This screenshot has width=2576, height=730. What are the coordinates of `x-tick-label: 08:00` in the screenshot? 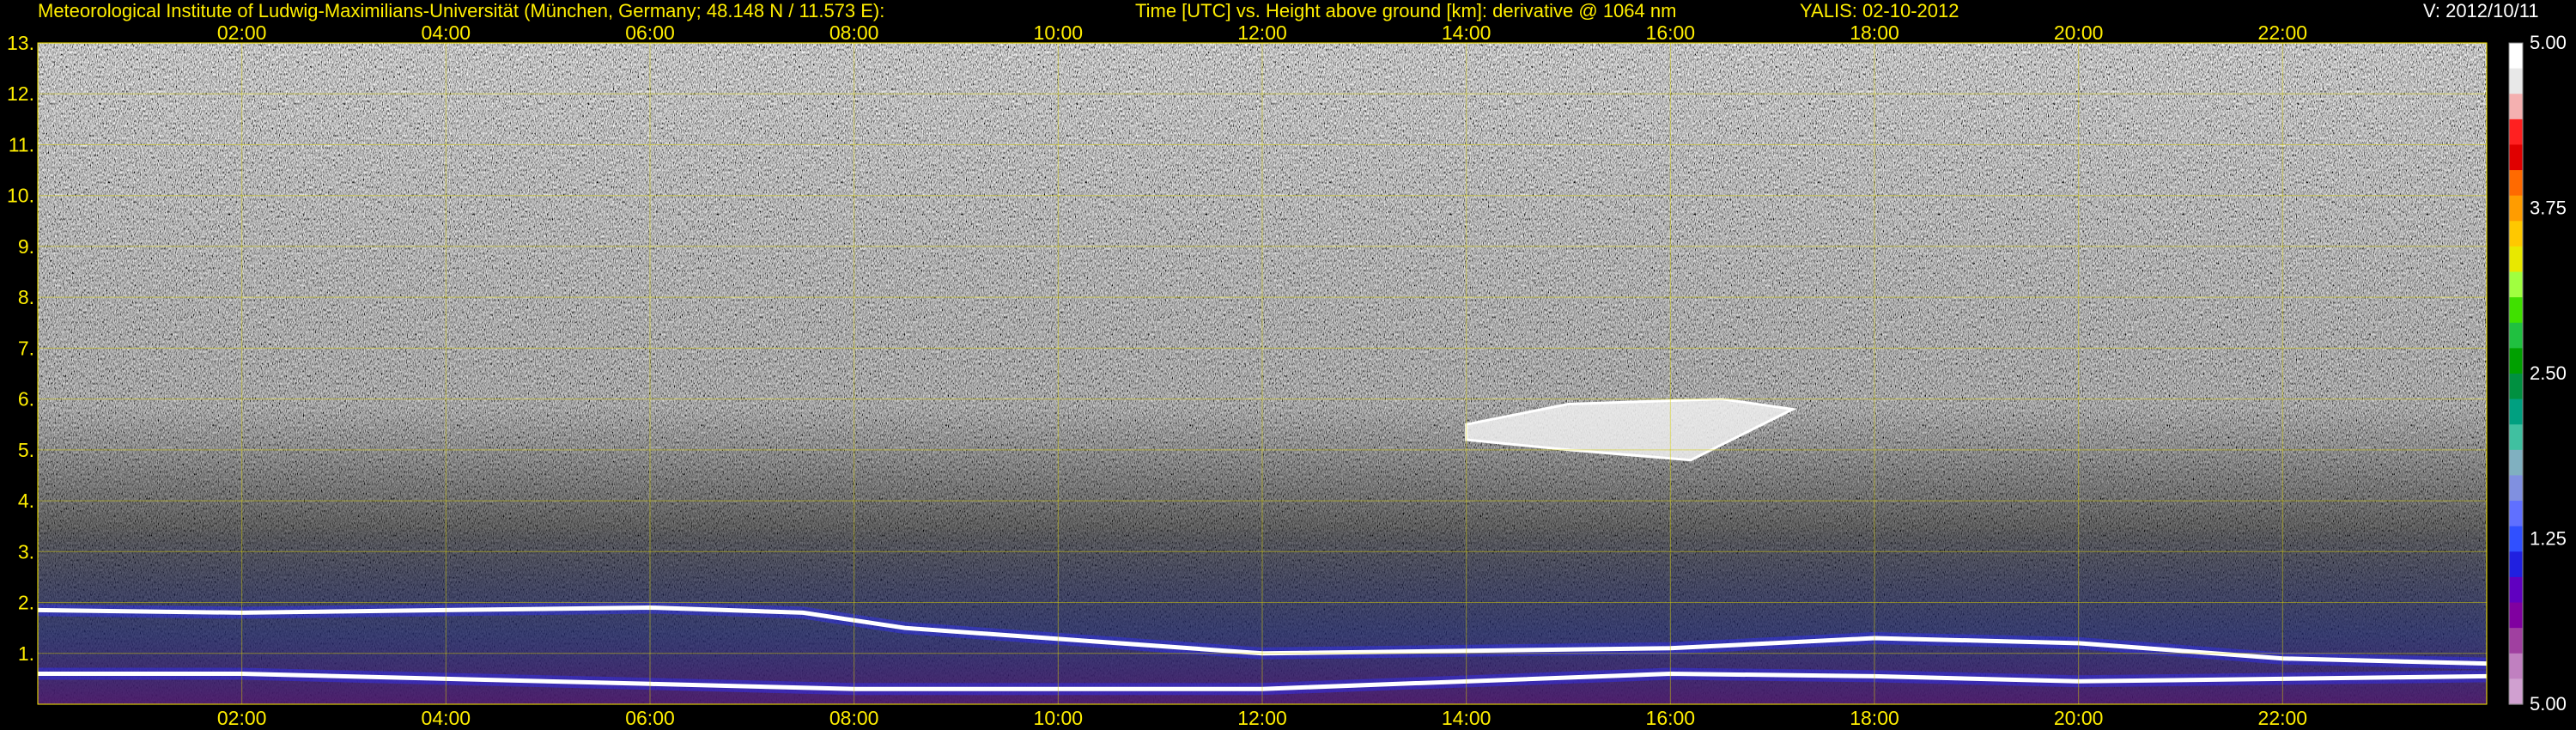 It's located at (854, 718).